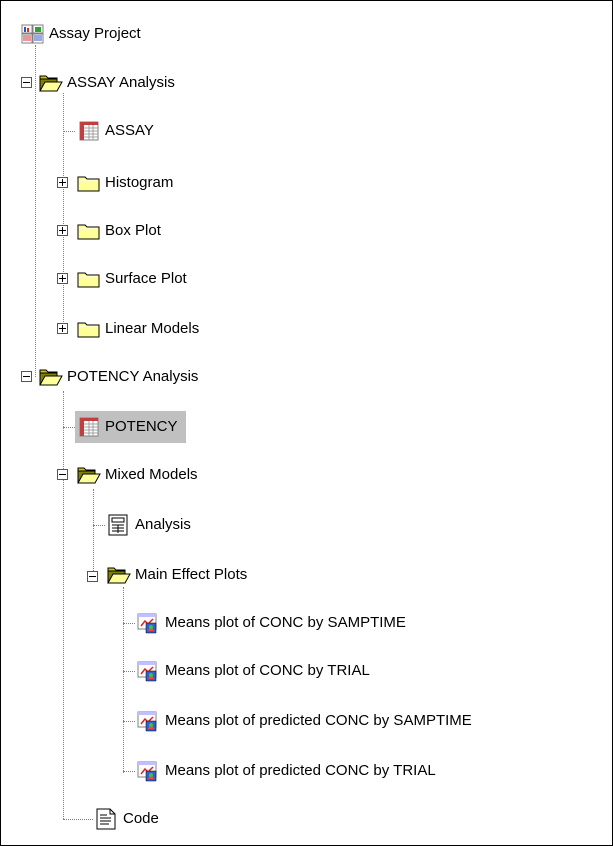  I want to click on tree-node-histogram: Histogram, so click(125, 183).